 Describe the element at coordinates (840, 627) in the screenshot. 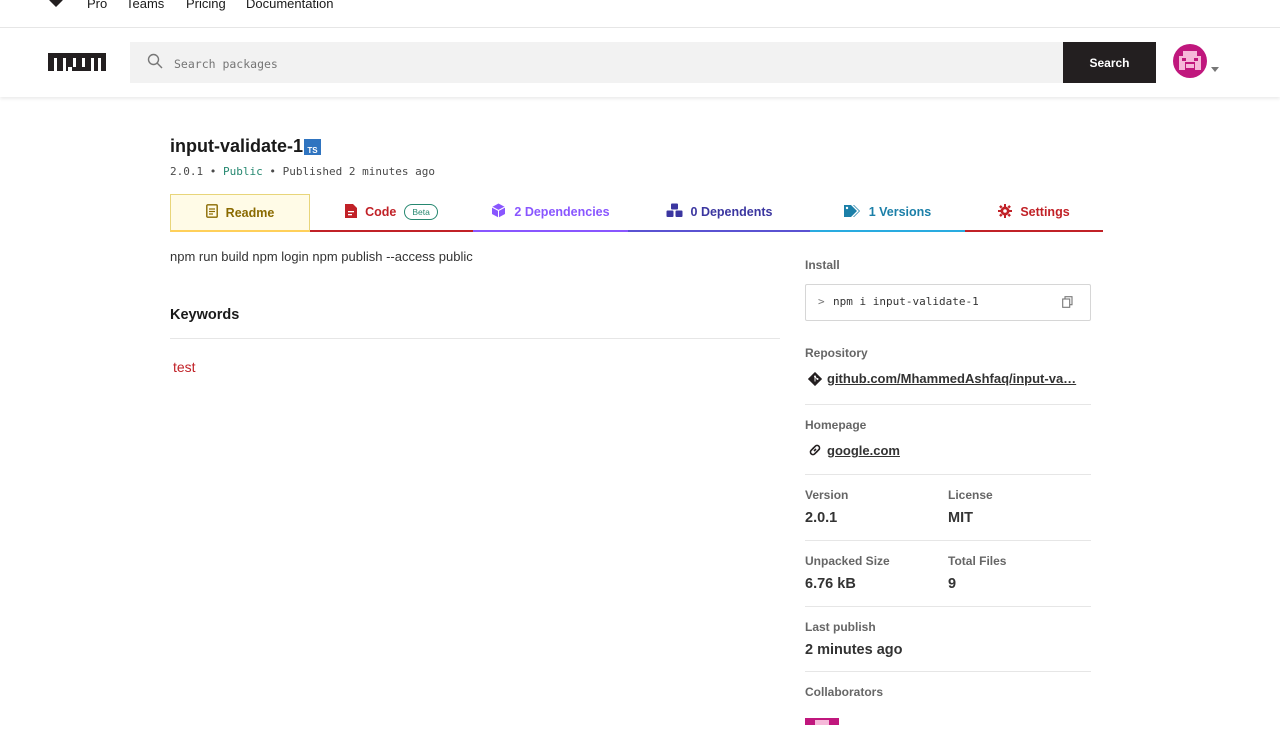

I see `last-publish-label: Last publish` at that location.